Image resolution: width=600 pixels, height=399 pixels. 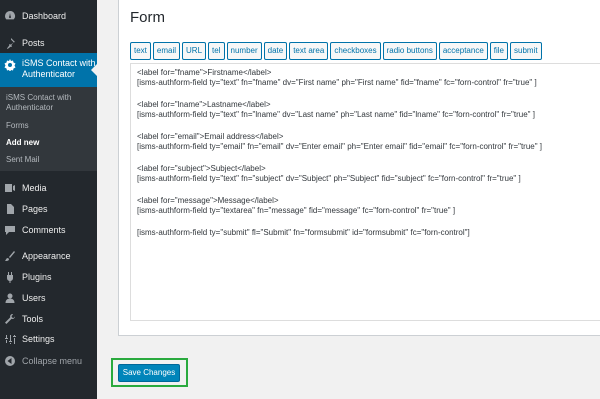 I want to click on sidebar-item-label: iSMS Contact with Authenticator, so click(x=59, y=68).